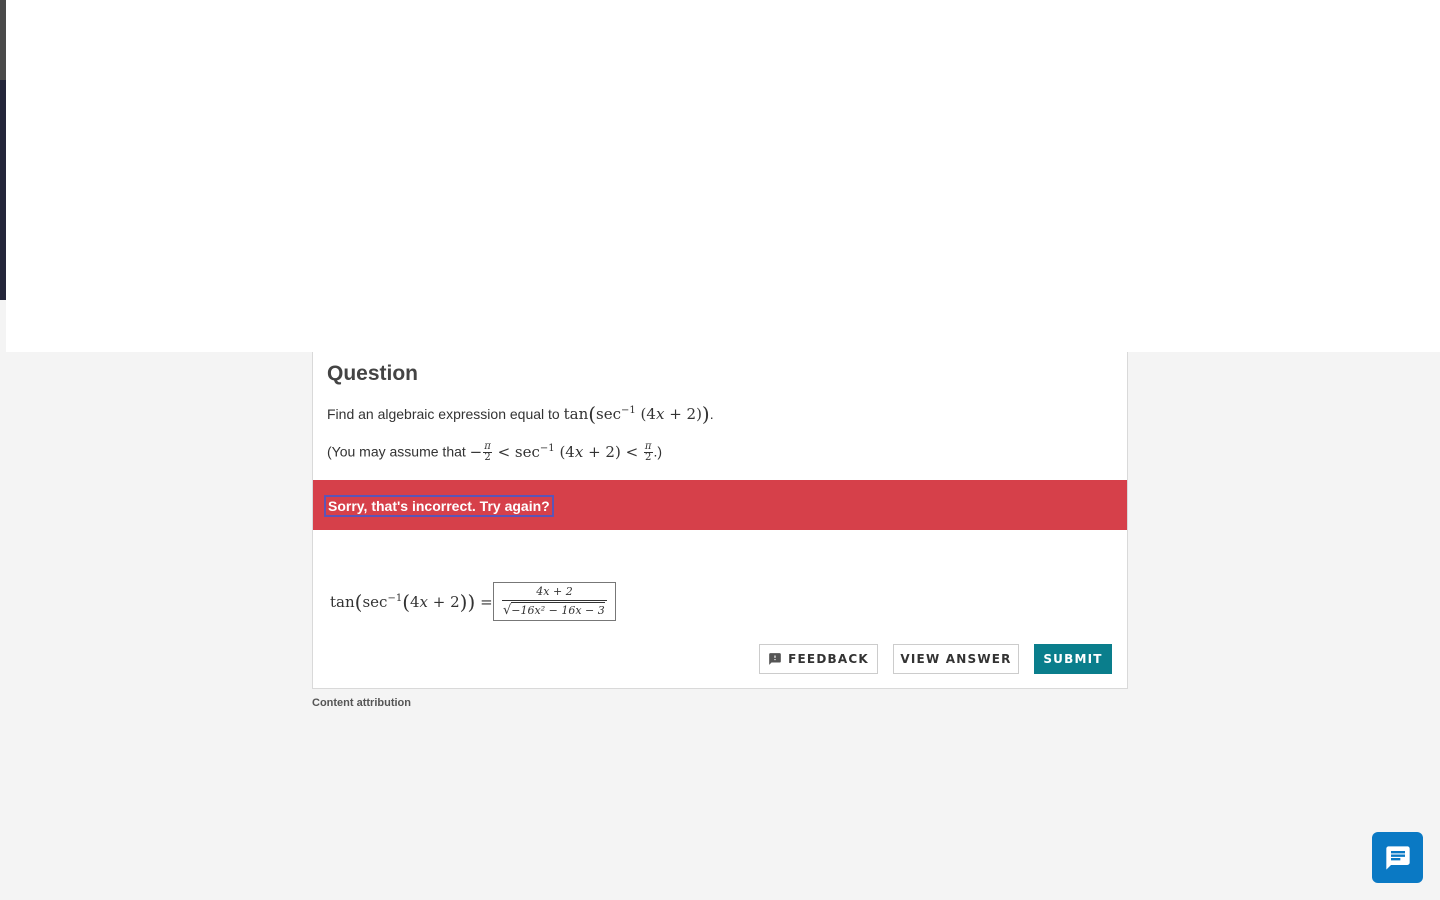 Image resolution: width=1440 pixels, height=900 pixels. Describe the element at coordinates (554, 610) in the screenshot. I see `answer-denominator: √−16x² − 16x − 3` at that location.